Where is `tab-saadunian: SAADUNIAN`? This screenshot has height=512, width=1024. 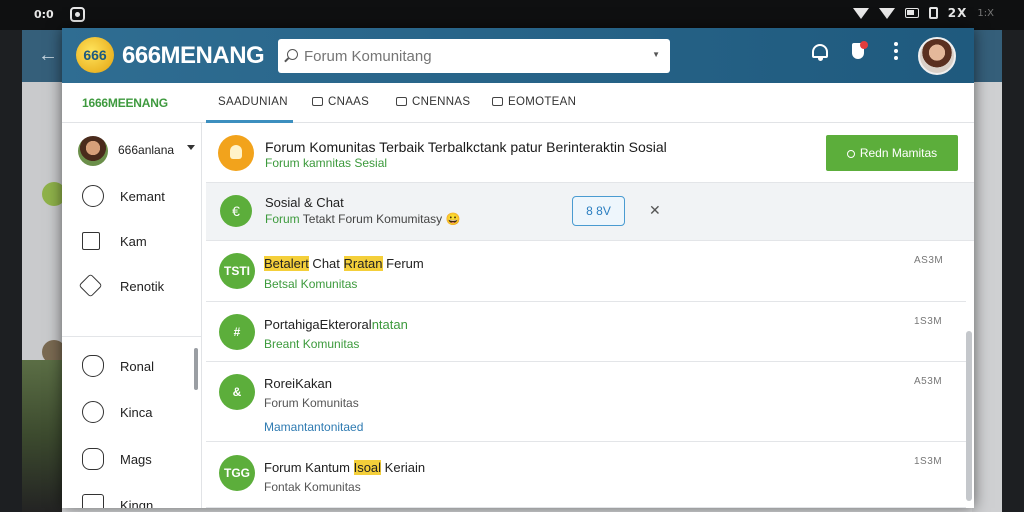 tab-saadunian: SAADUNIAN is located at coordinates (253, 102).